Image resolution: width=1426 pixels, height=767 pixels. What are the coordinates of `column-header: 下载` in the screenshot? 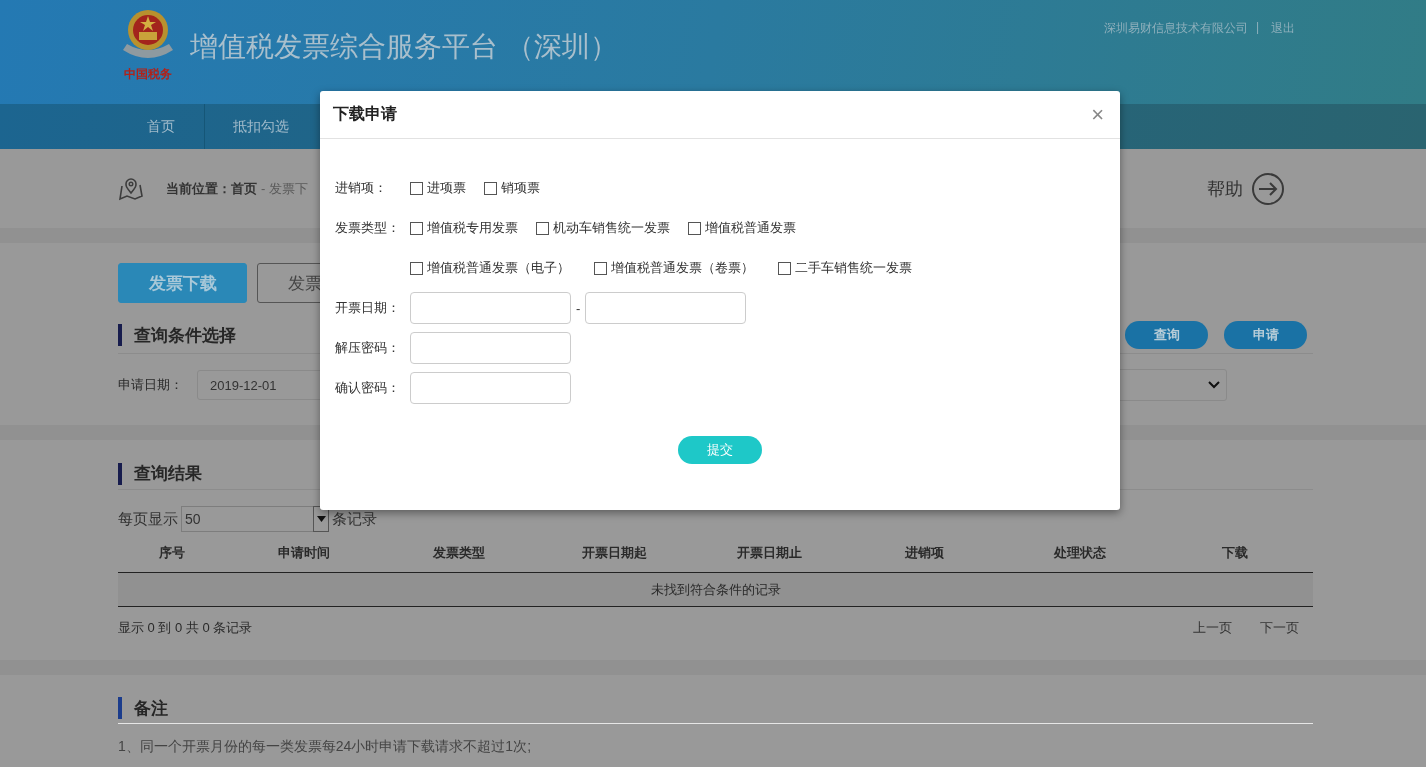 It's located at (1235, 553).